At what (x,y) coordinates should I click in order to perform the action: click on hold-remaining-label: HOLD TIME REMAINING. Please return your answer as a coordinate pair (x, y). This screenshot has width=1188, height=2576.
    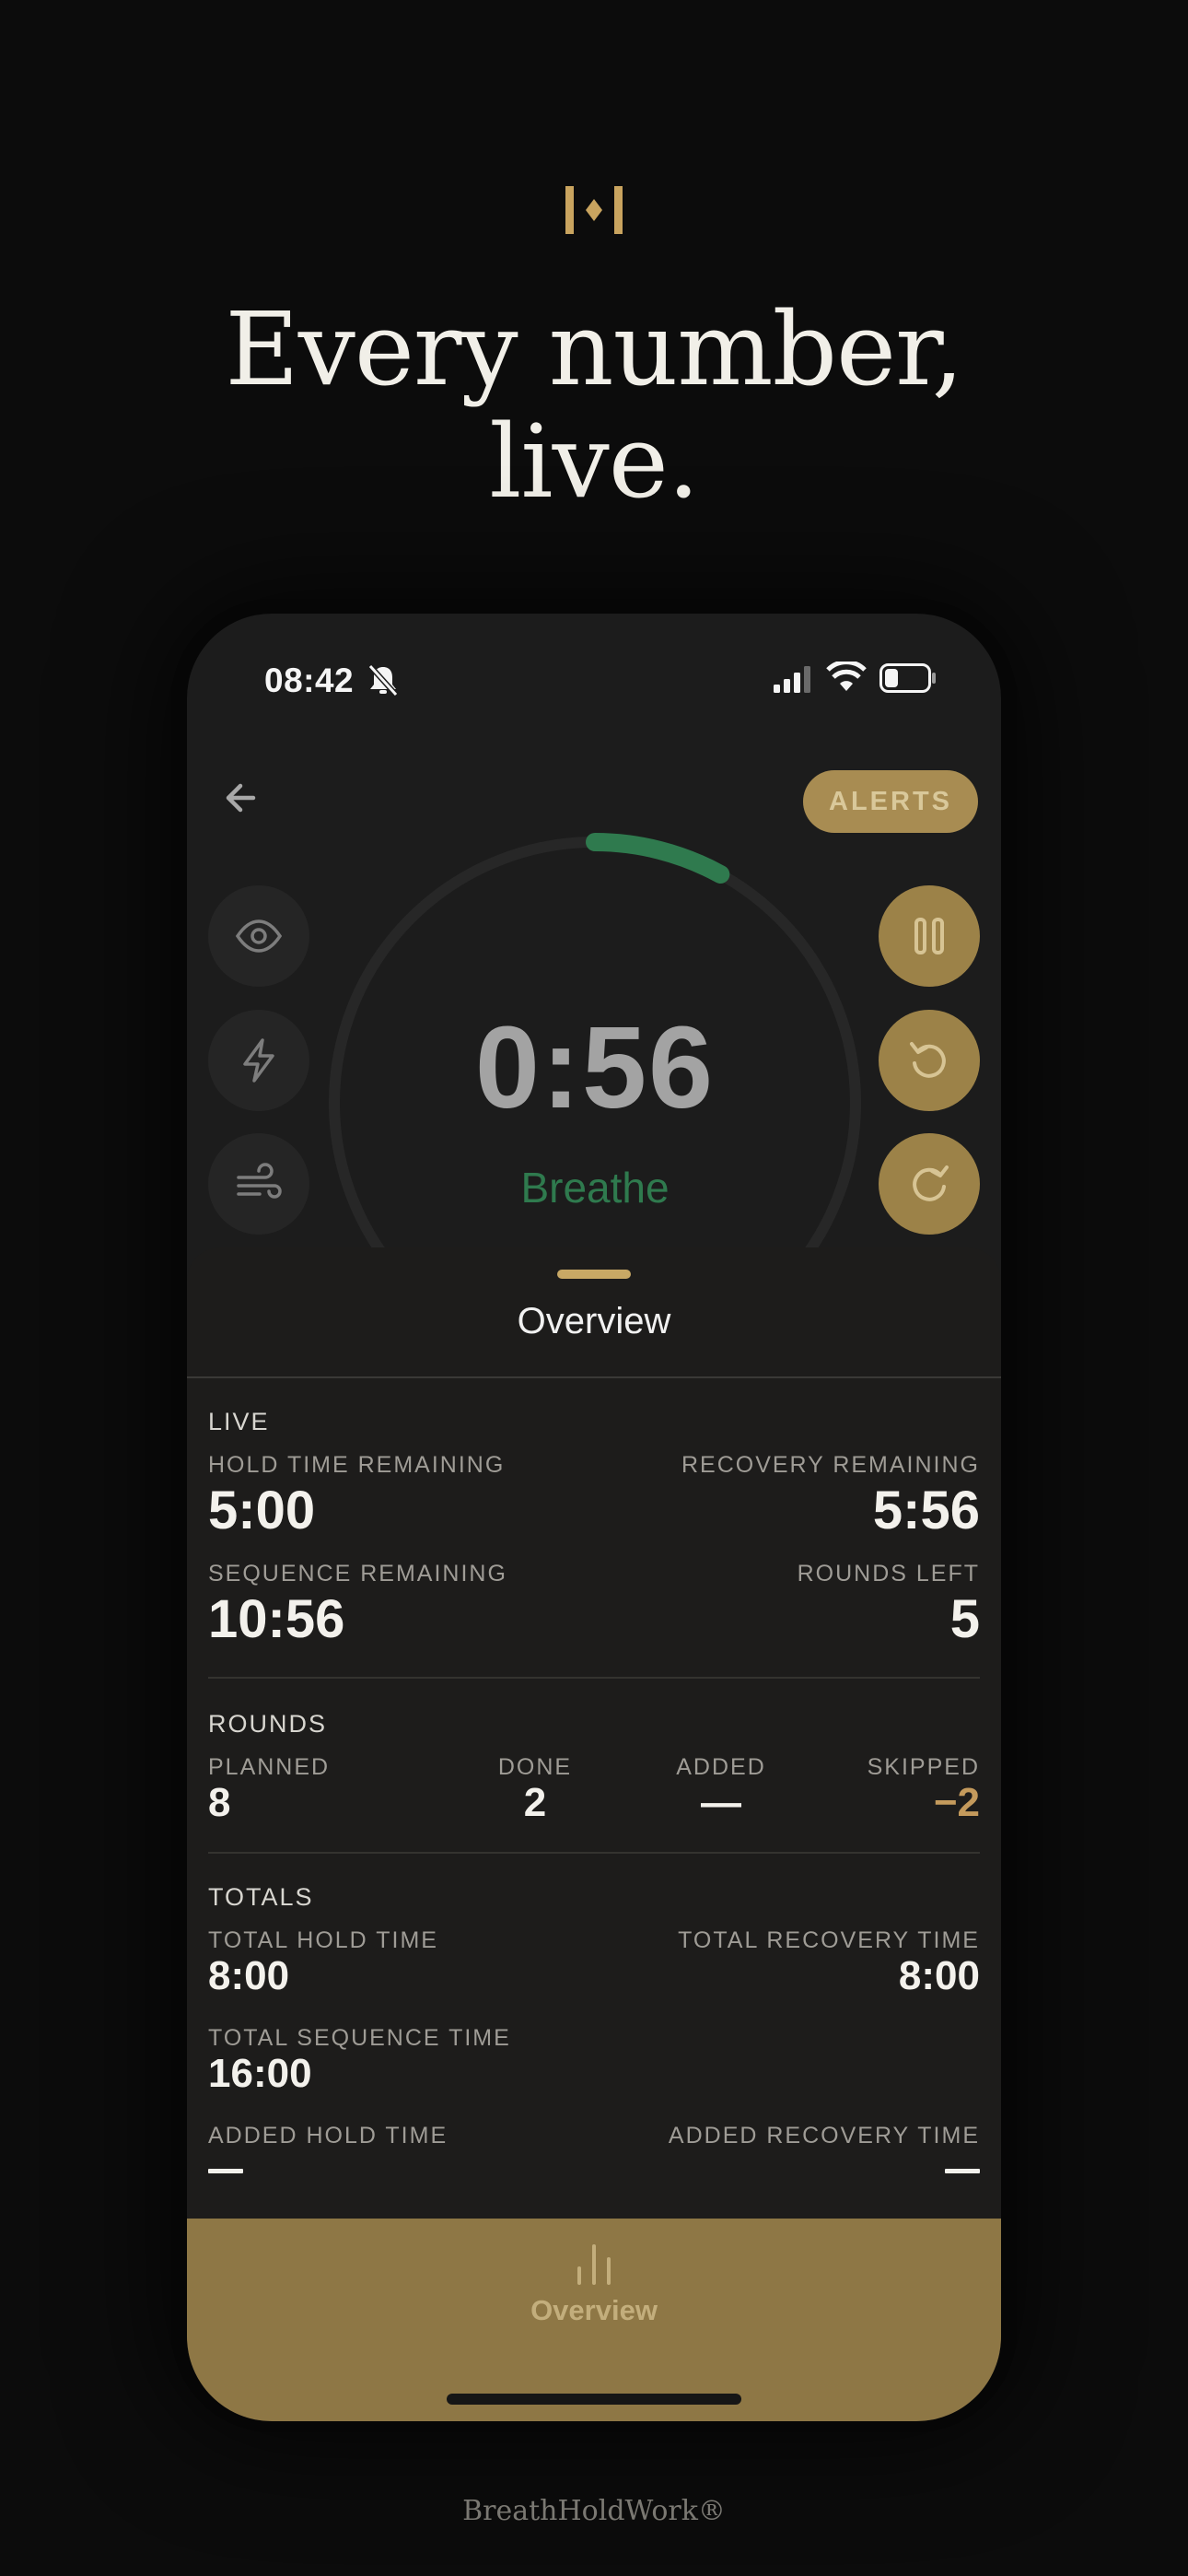
    Looking at the image, I should click on (357, 1465).